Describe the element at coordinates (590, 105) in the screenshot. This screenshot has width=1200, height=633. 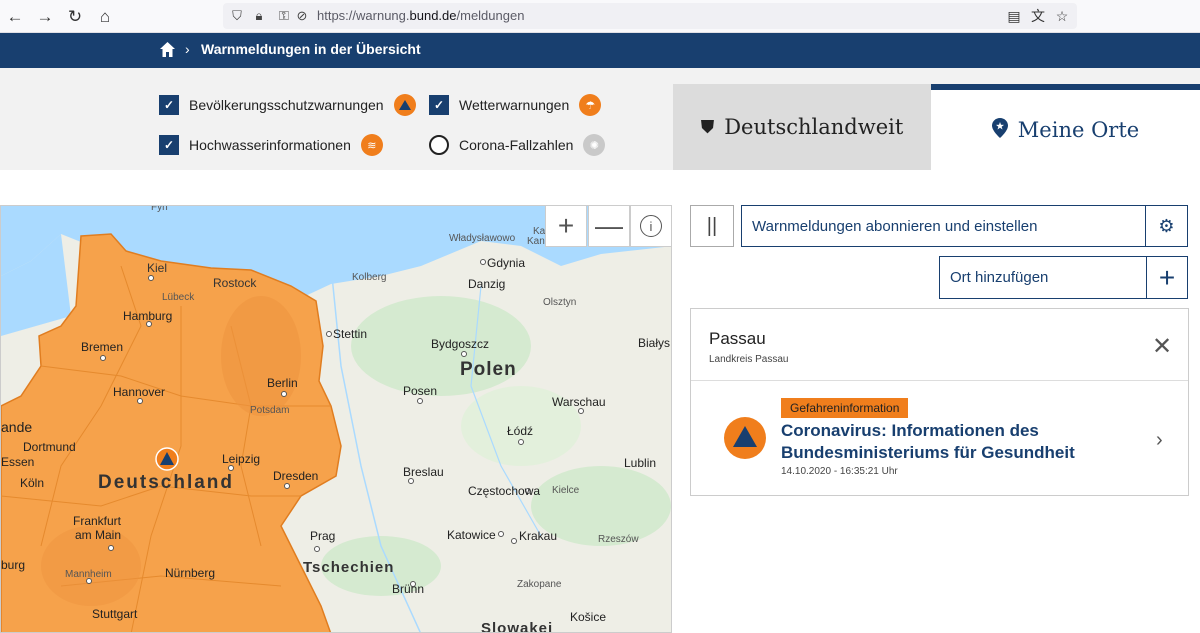
I see `weather-icon: ☂` at that location.